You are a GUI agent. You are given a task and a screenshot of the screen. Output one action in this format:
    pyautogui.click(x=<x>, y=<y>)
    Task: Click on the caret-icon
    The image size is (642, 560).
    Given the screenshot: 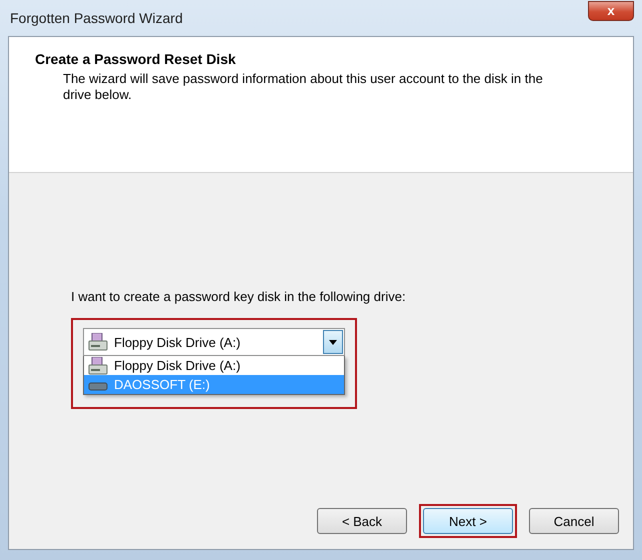 What is the action you would take?
    pyautogui.click(x=333, y=342)
    